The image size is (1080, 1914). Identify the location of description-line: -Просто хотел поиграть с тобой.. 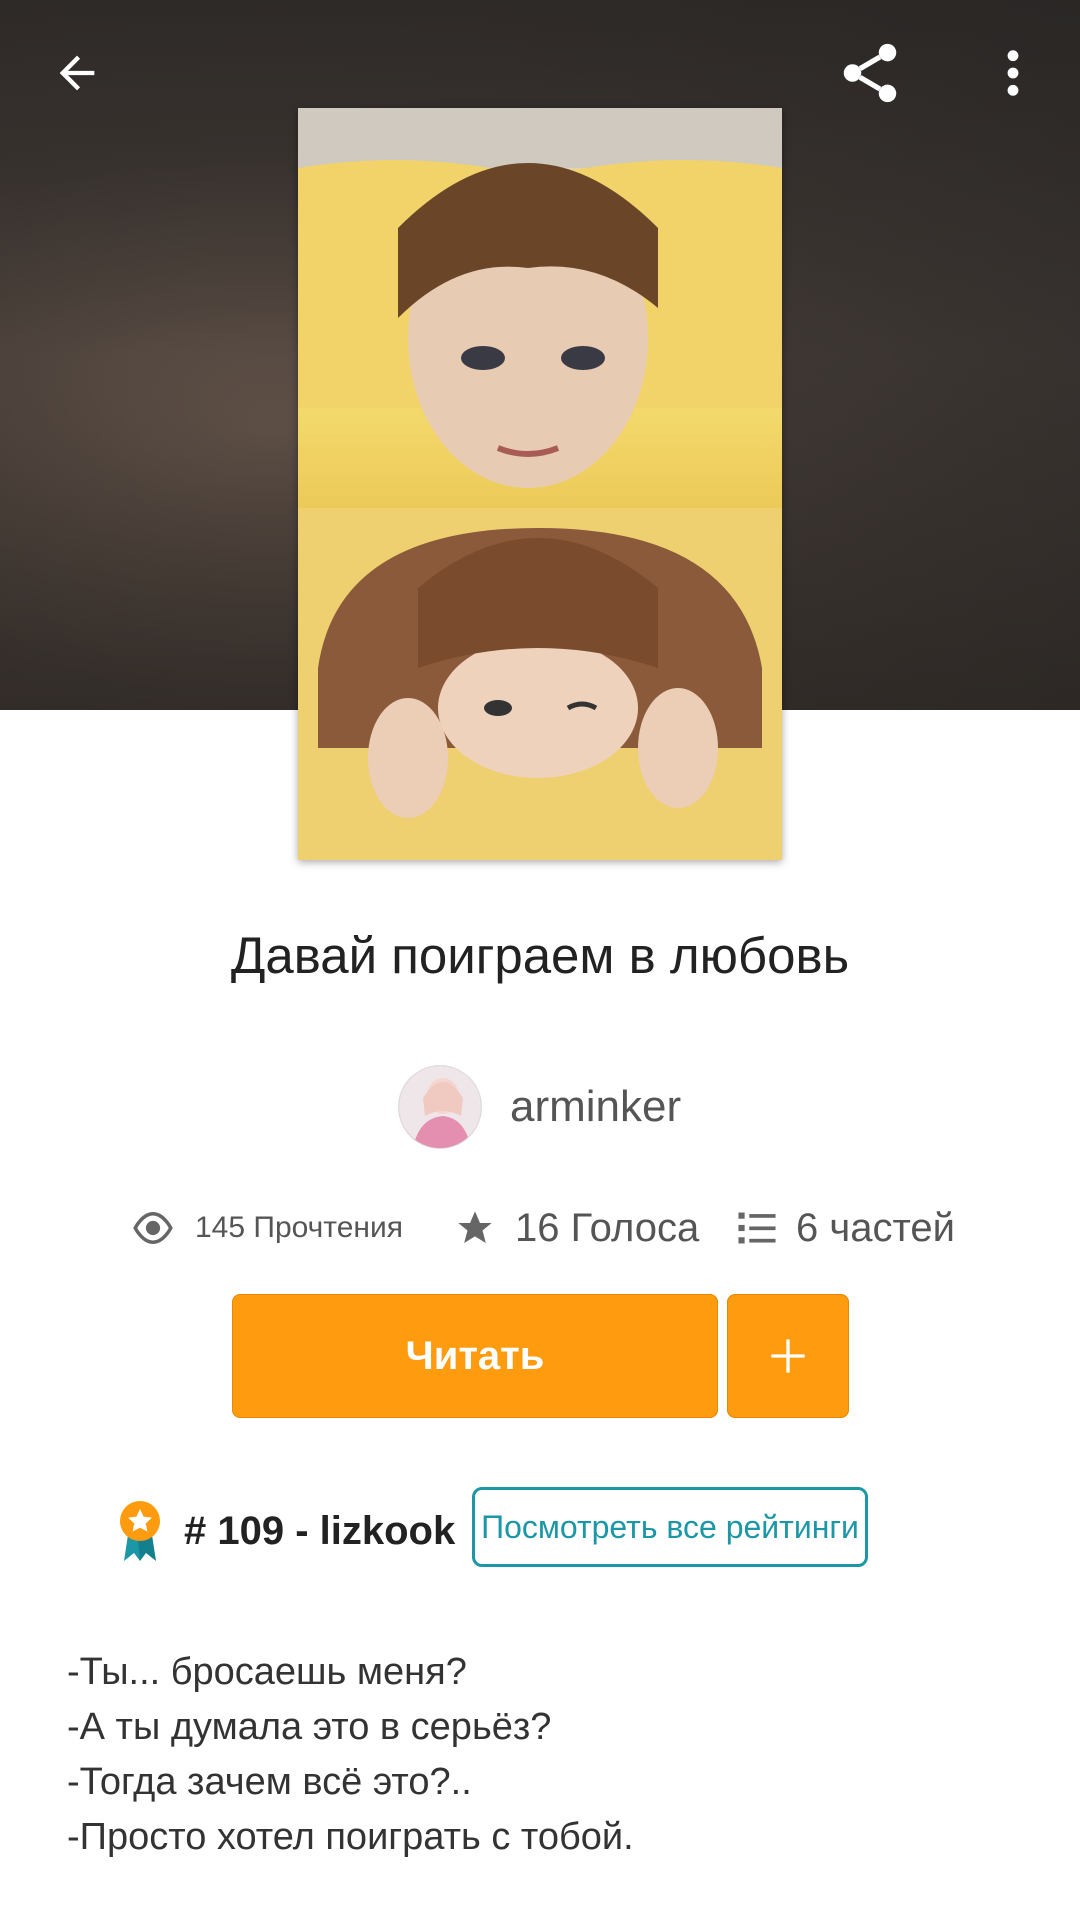
(350, 1837).